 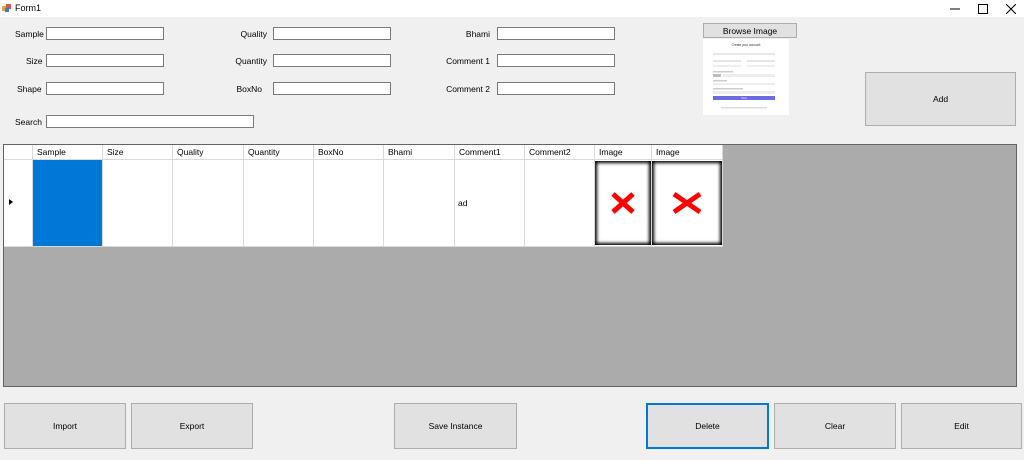 I want to click on comment2-label: Comment 2, so click(x=468, y=89).